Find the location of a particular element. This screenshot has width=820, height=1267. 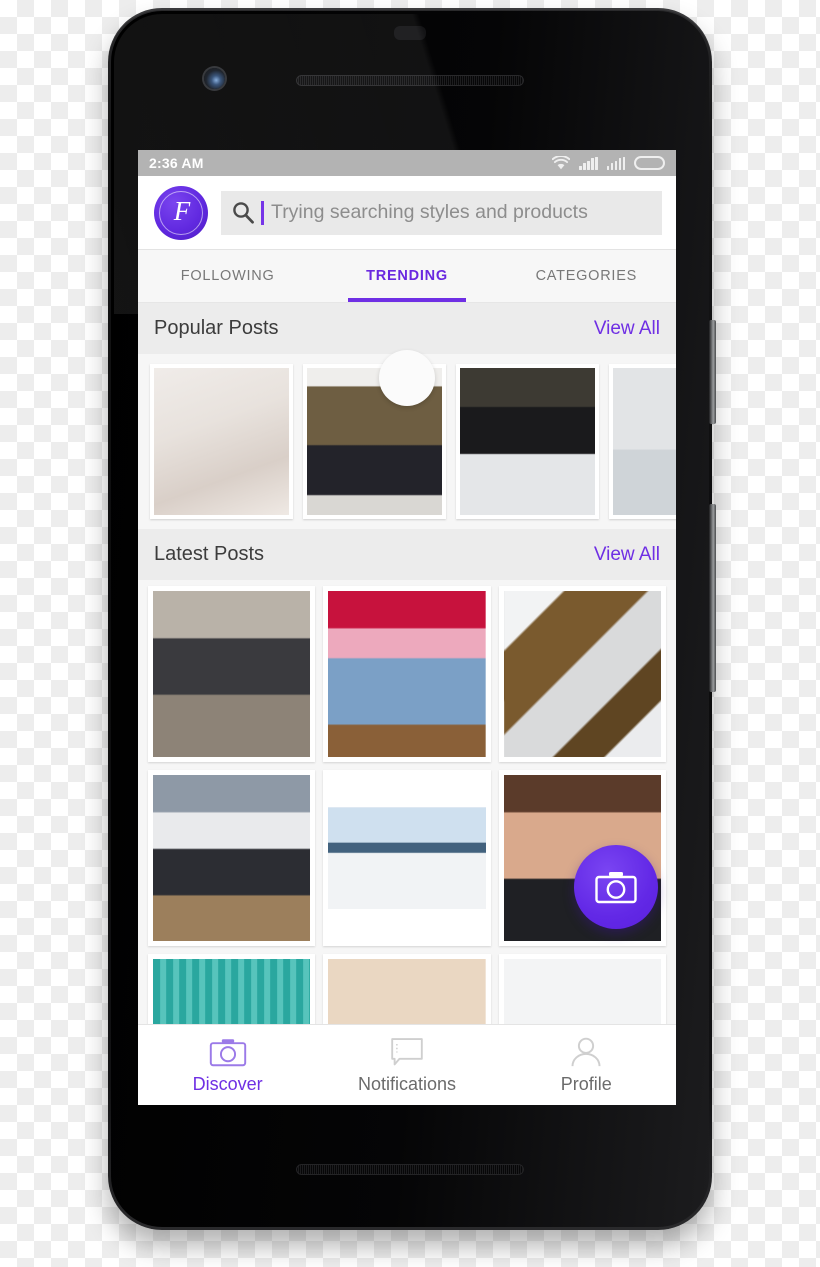

front-camera is located at coordinates (214, 78).